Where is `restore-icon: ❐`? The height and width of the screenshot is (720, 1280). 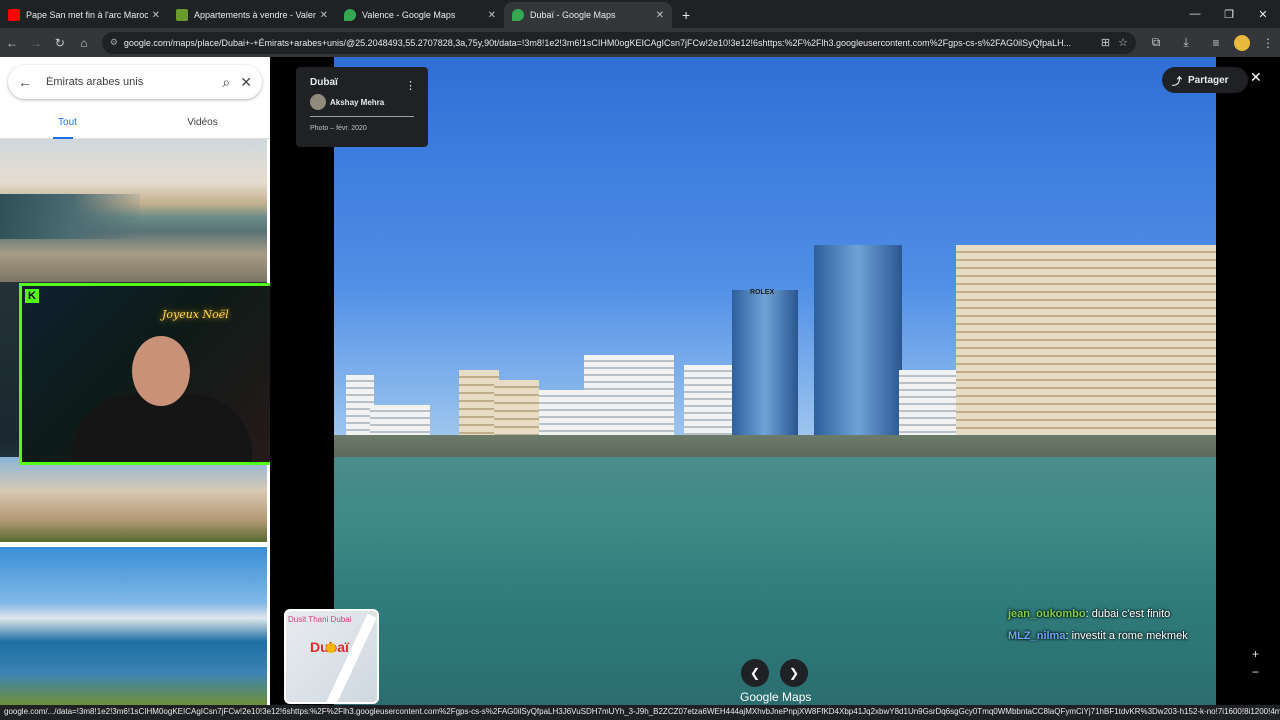
restore-icon: ❐ is located at coordinates (1229, 14).